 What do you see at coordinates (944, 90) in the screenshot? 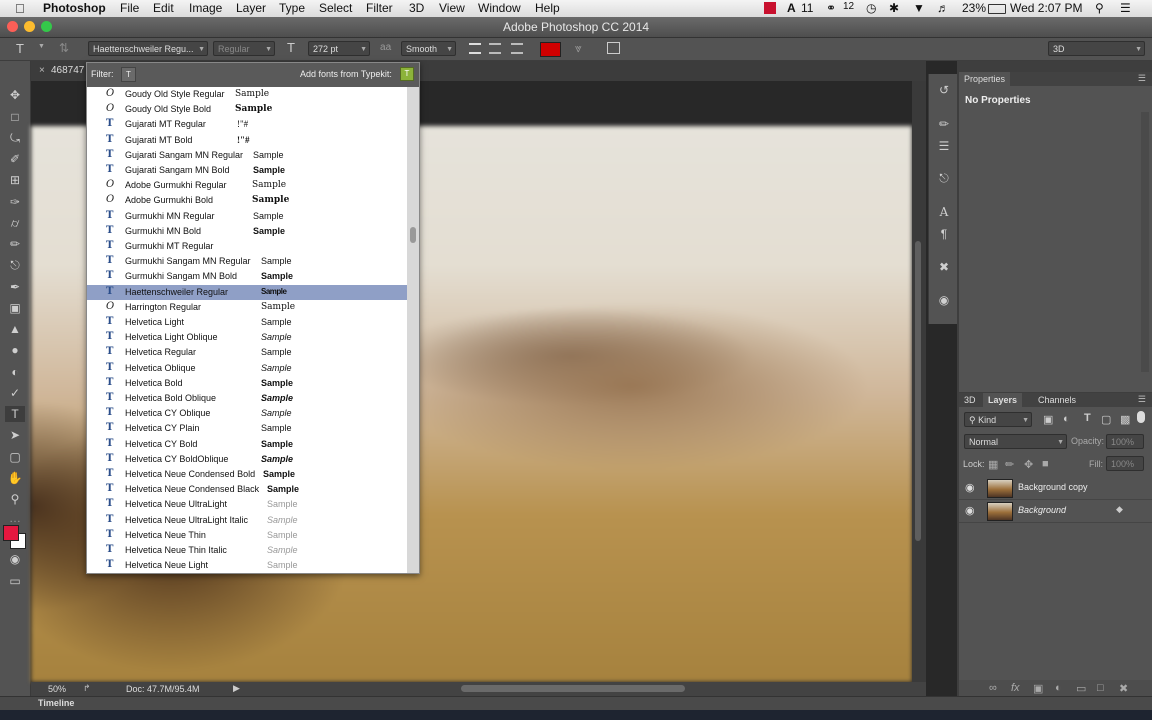
I see `history-icon: ↺` at bounding box center [944, 90].